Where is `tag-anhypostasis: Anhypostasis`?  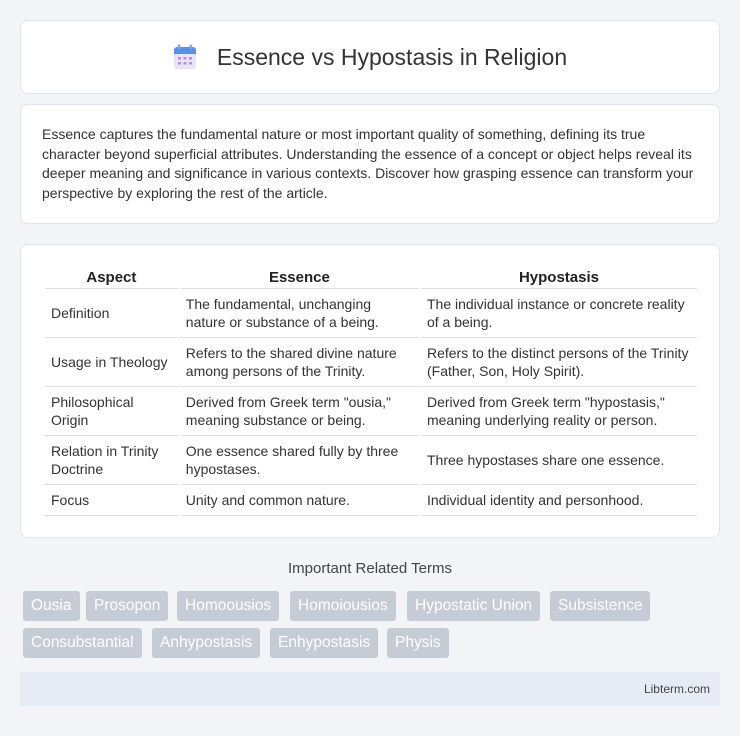 tag-anhypostasis: Anhypostasis is located at coordinates (206, 643).